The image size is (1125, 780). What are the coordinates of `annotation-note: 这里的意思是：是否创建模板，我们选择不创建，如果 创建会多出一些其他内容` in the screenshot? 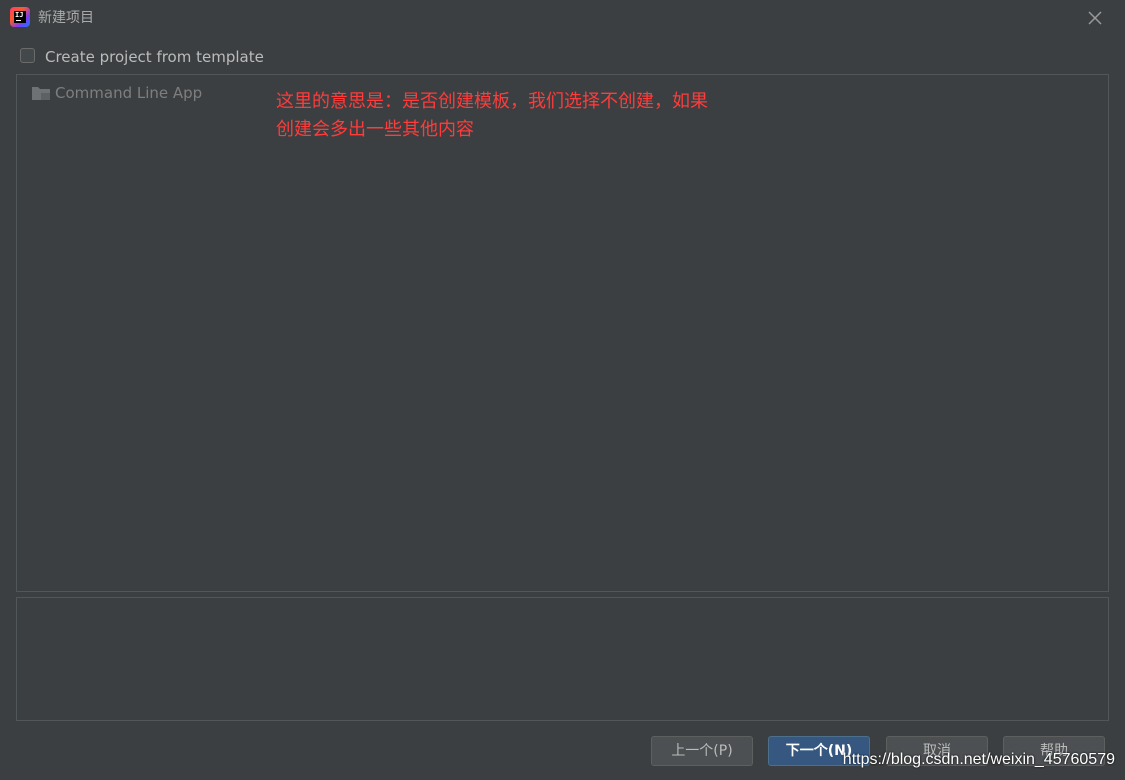 It's located at (536, 116).